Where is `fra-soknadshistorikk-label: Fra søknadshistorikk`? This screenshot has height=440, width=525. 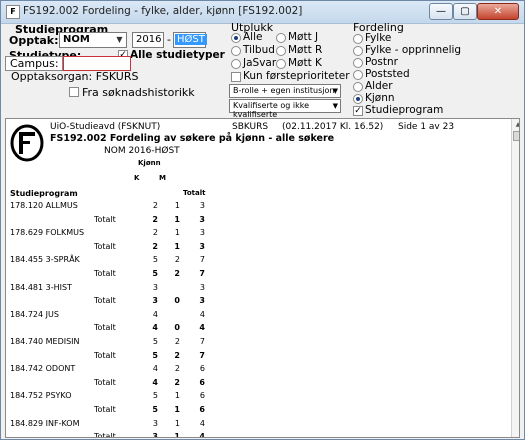
fra-soknadshistorikk-label: Fra søknadshistorikk is located at coordinates (138, 92).